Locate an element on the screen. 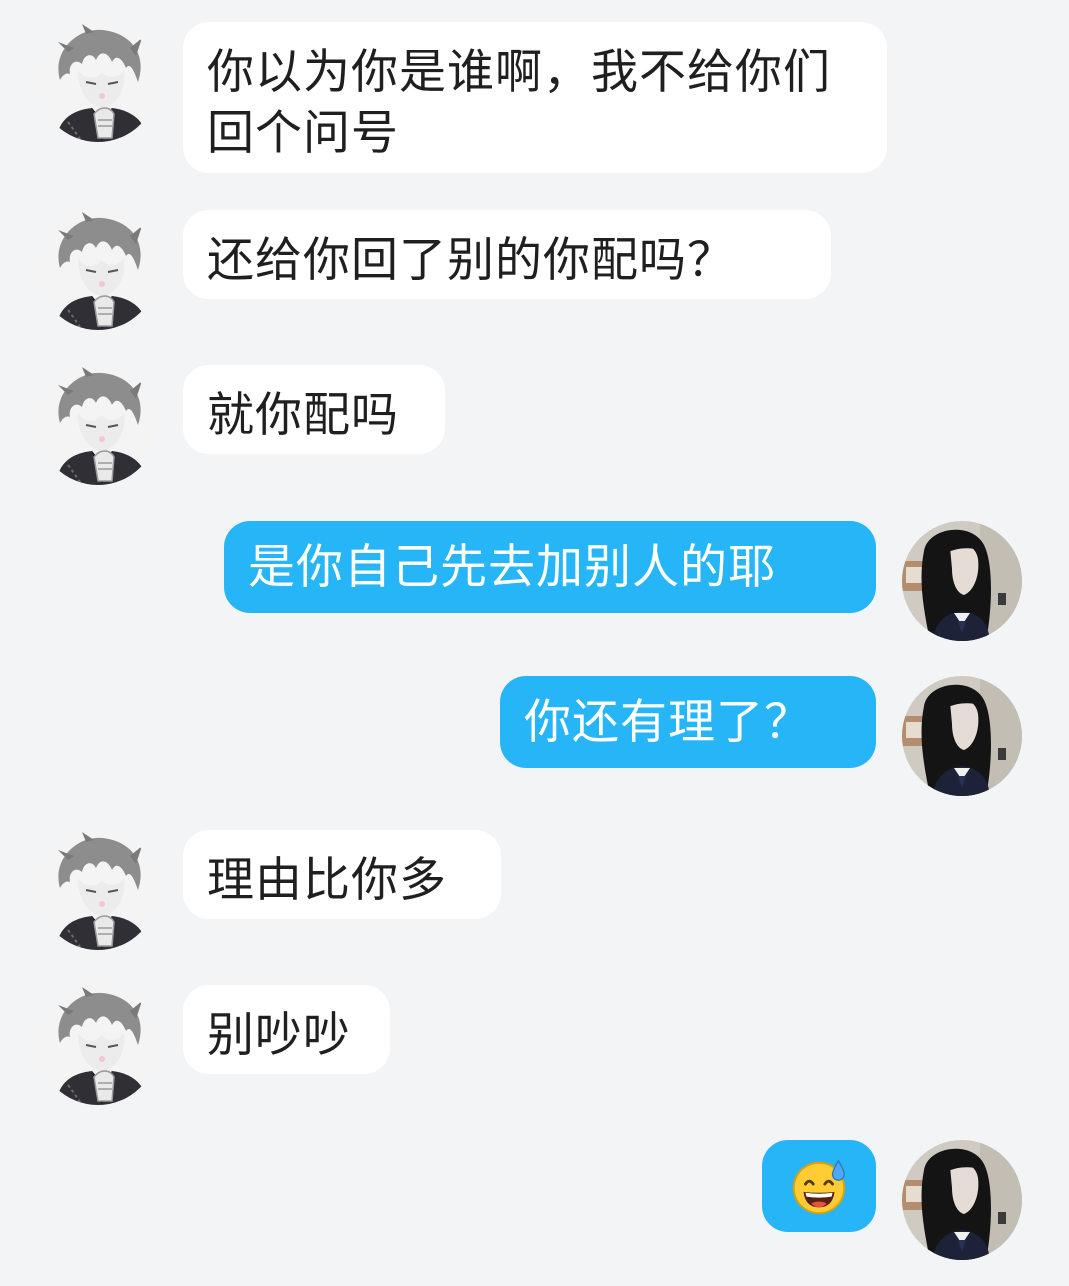  message-text: 就你配吗 is located at coordinates (303, 415).